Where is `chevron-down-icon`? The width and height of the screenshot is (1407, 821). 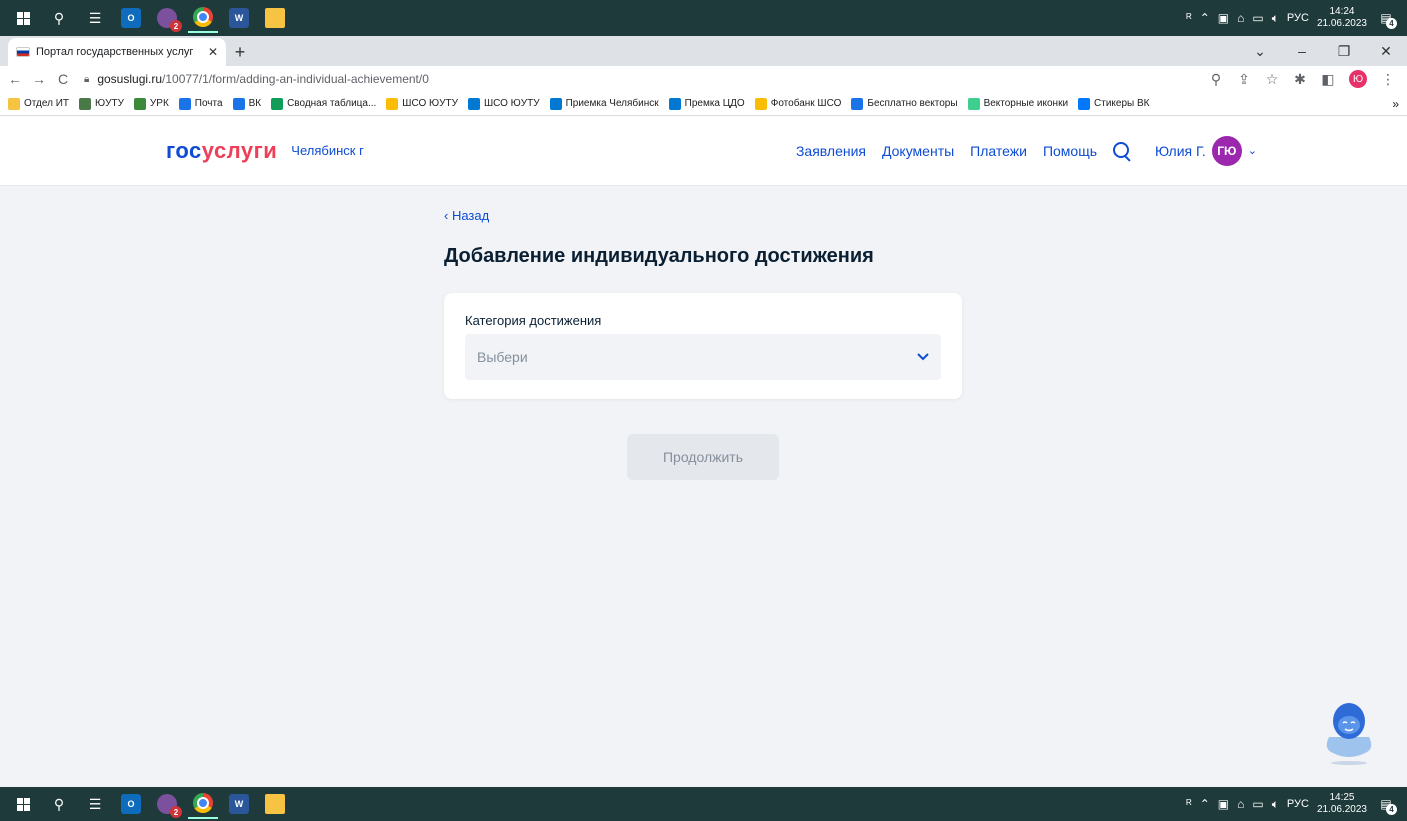
chevron-down-icon is located at coordinates (923, 357).